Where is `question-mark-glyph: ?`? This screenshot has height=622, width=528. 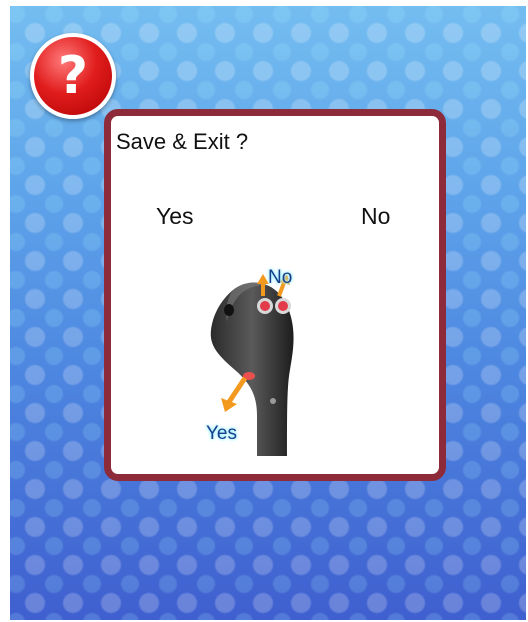 question-mark-glyph: ? is located at coordinates (73, 76).